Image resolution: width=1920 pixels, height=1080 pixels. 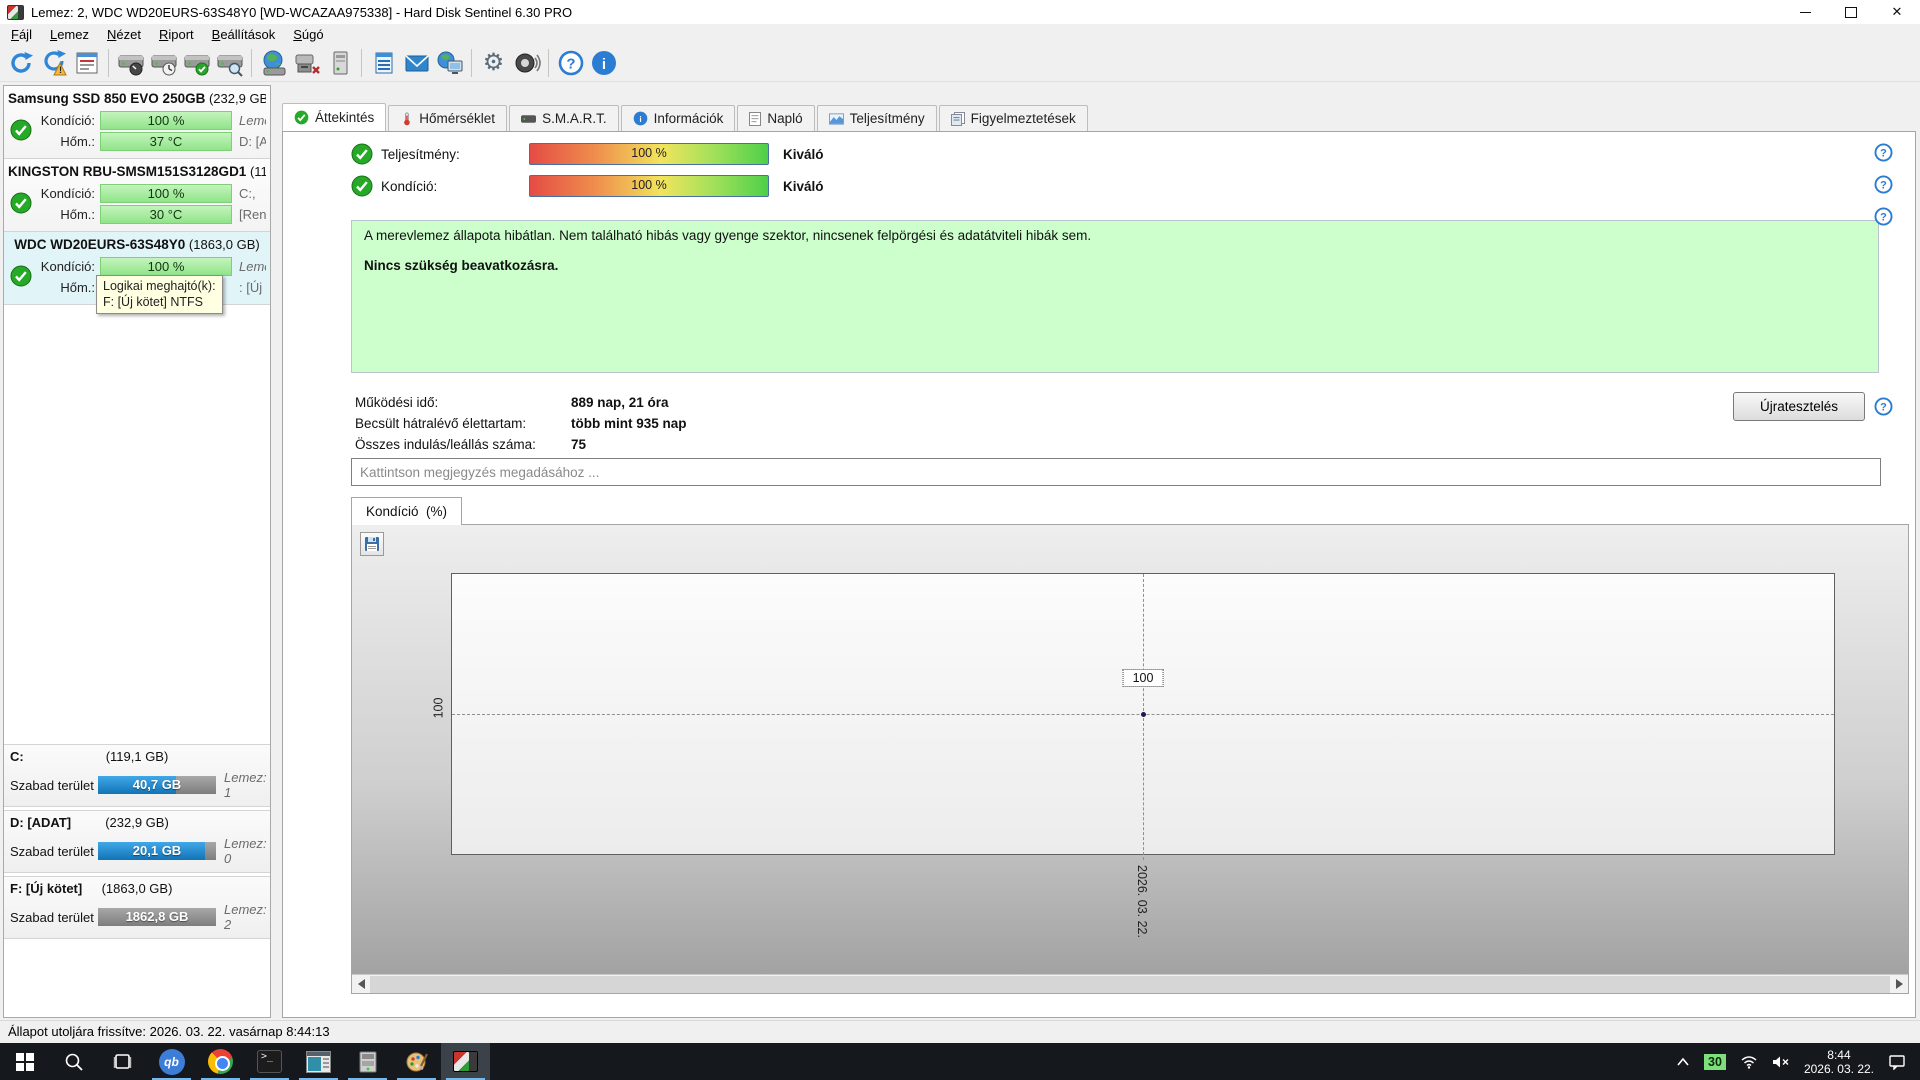 What do you see at coordinates (21, 34) in the screenshot?
I see `menu-fajl: Fájl` at bounding box center [21, 34].